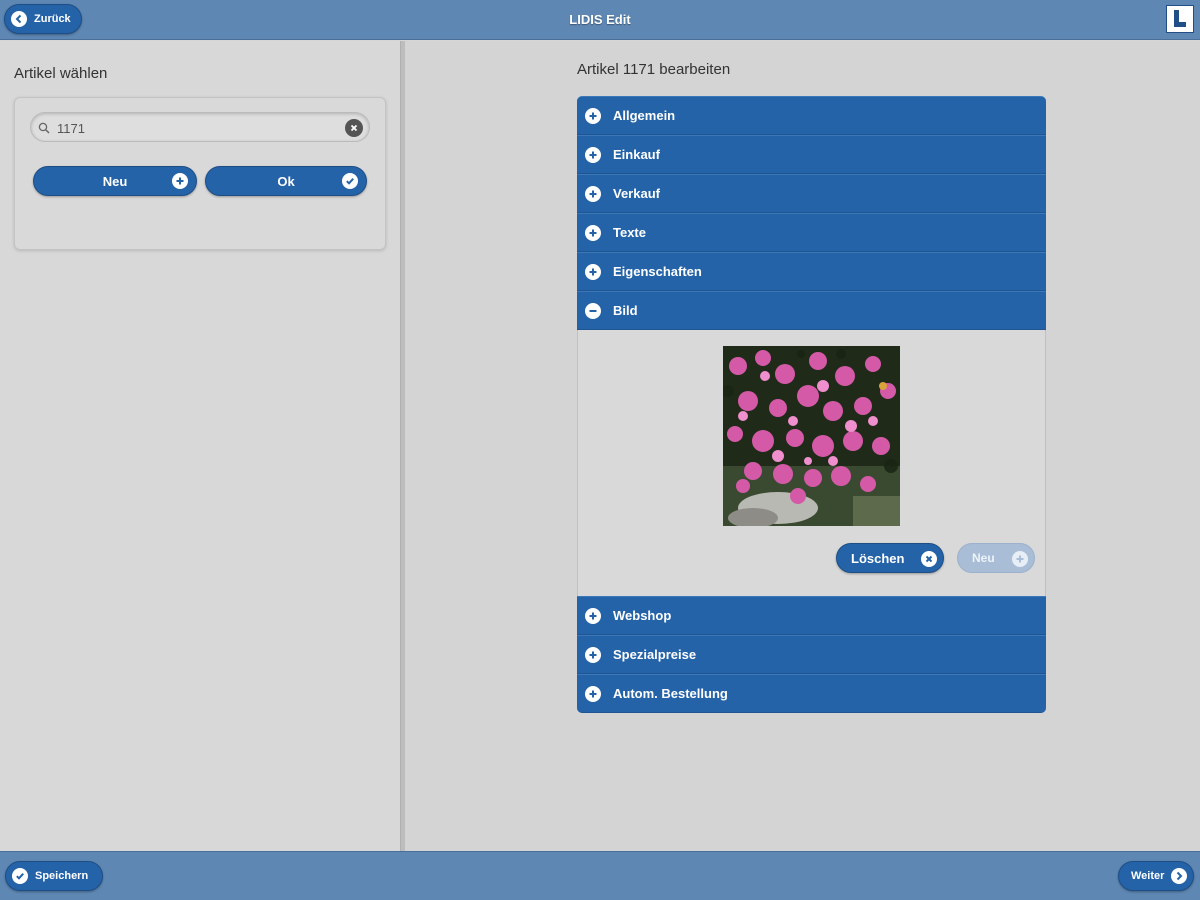 The image size is (1200, 900). Describe the element at coordinates (811, 271) in the screenshot. I see `section-eigenschaften: Eigenschaften` at that location.